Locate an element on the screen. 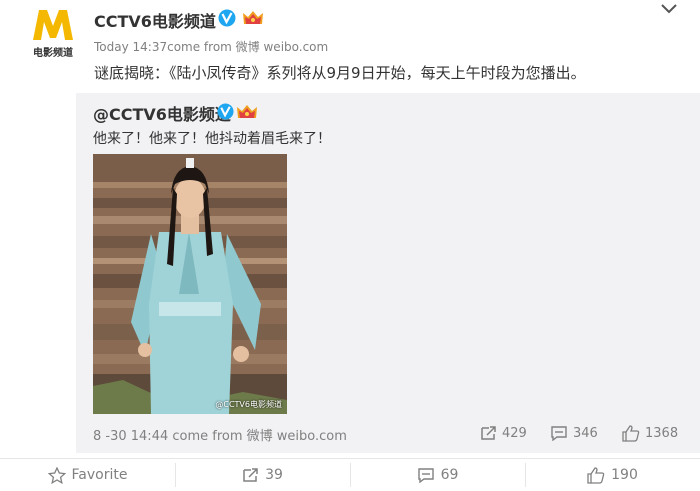 The height and width of the screenshot is (491, 700). repost-author: @CCTV6电影频道 is located at coordinates (162, 113).